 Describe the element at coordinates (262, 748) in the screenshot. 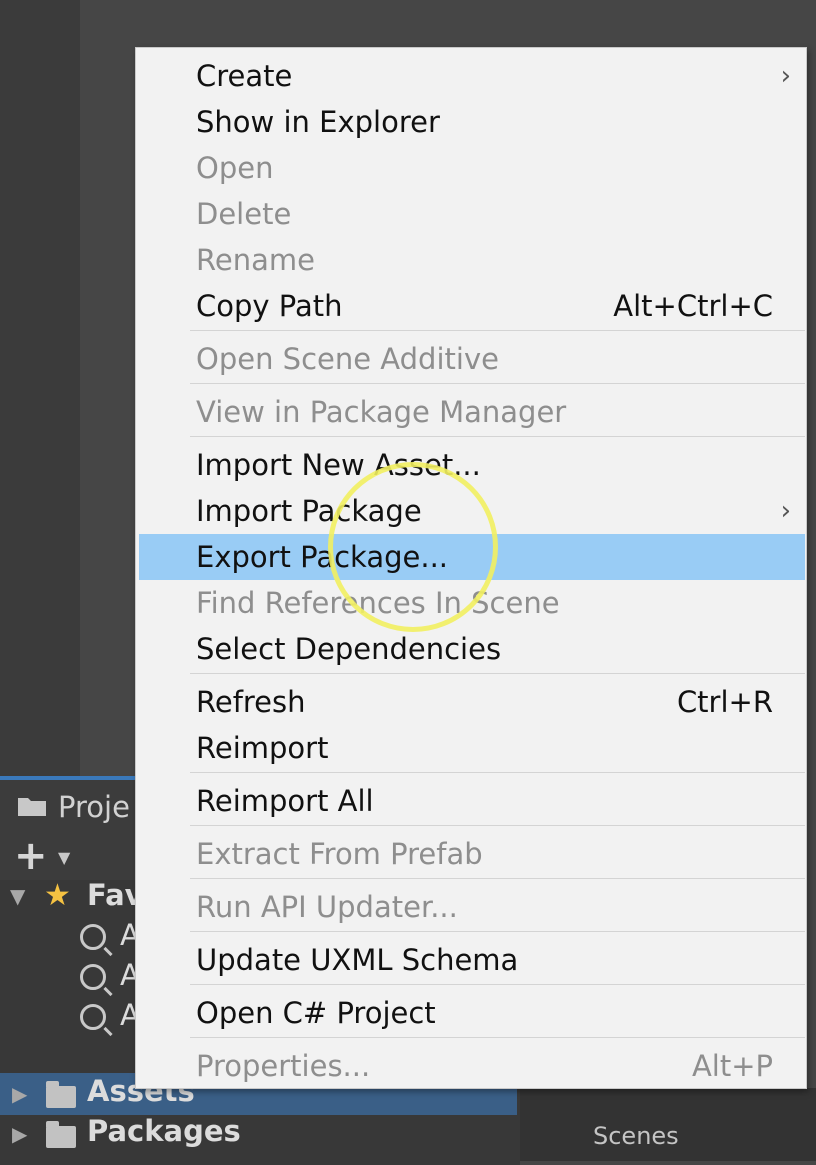

I see `menu-item-label: Reimport` at that location.